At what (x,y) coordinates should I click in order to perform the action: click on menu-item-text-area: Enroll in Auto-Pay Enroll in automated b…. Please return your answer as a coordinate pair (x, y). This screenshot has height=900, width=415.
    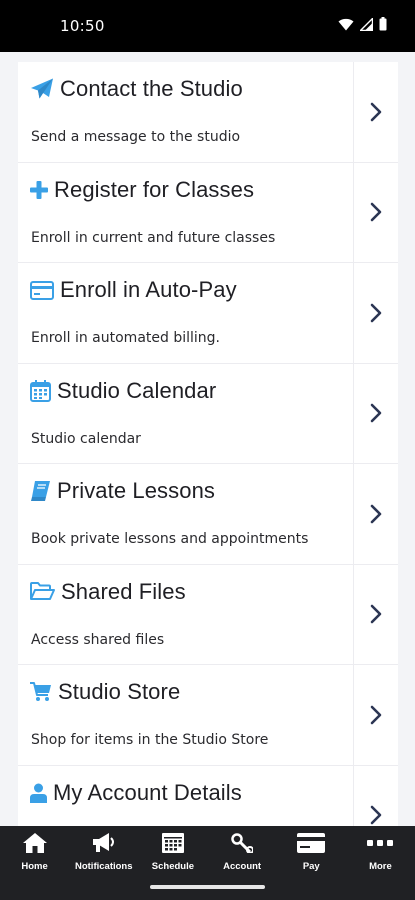
    Looking at the image, I should click on (186, 313).